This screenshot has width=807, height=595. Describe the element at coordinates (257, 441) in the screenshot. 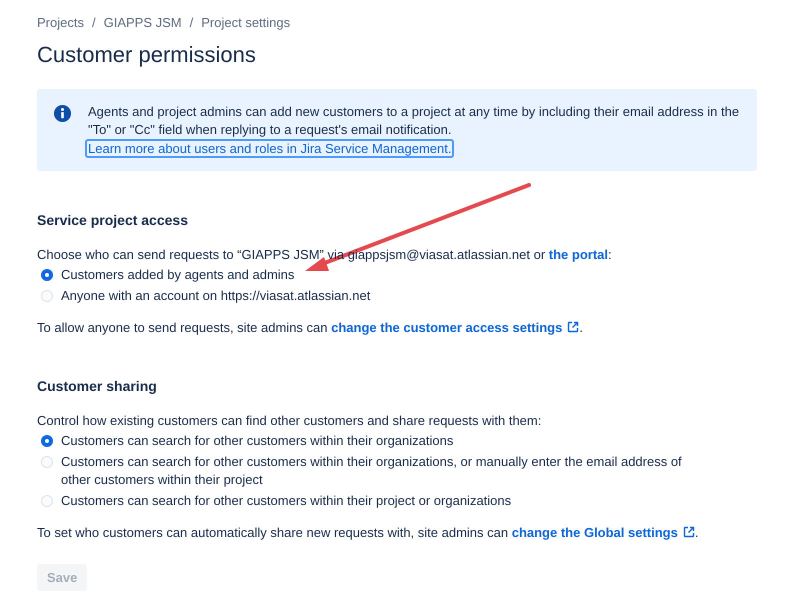

I see `radio-label: Customers can search for other customers within their organizations` at that location.